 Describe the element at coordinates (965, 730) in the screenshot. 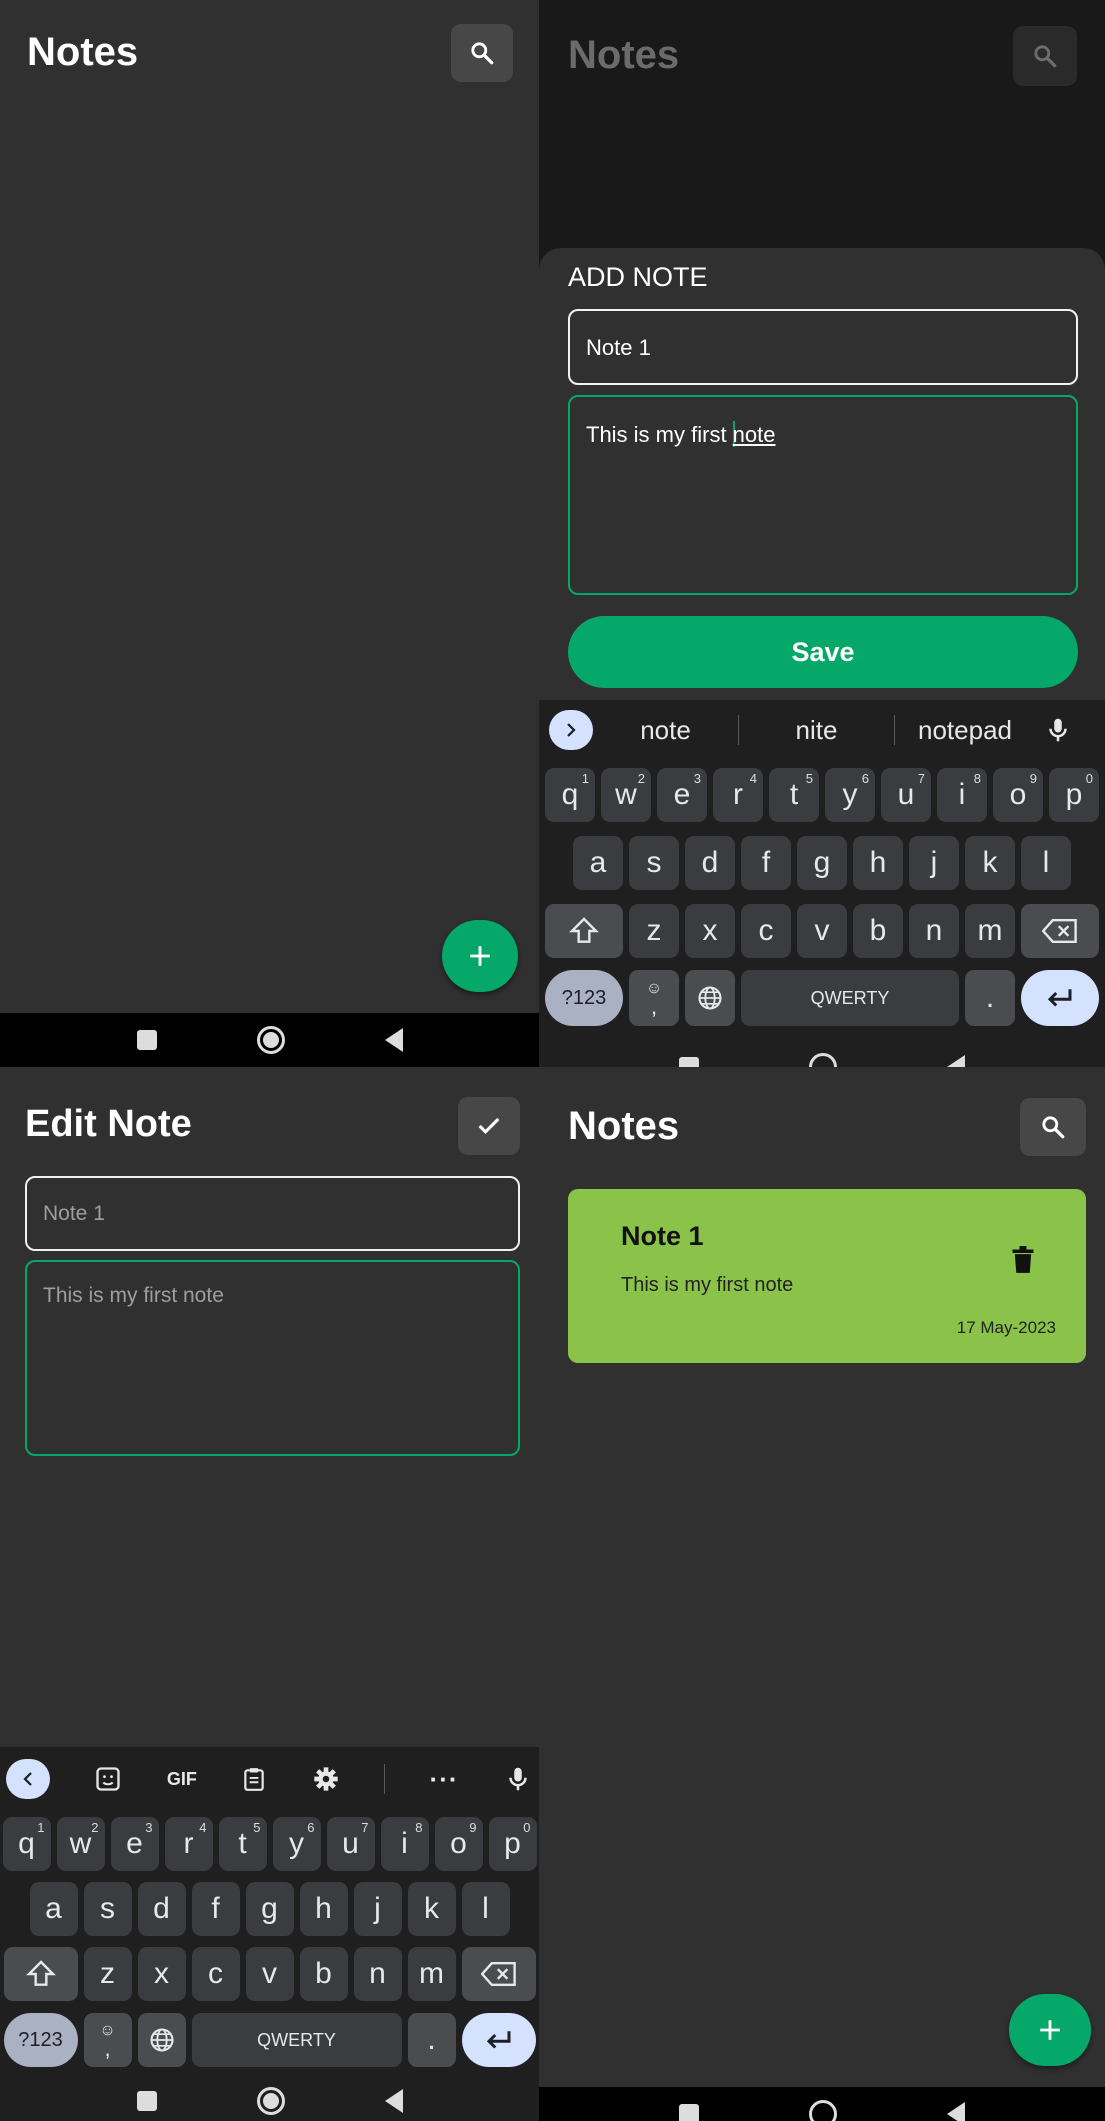

I see `suggestion-3: notepad` at that location.